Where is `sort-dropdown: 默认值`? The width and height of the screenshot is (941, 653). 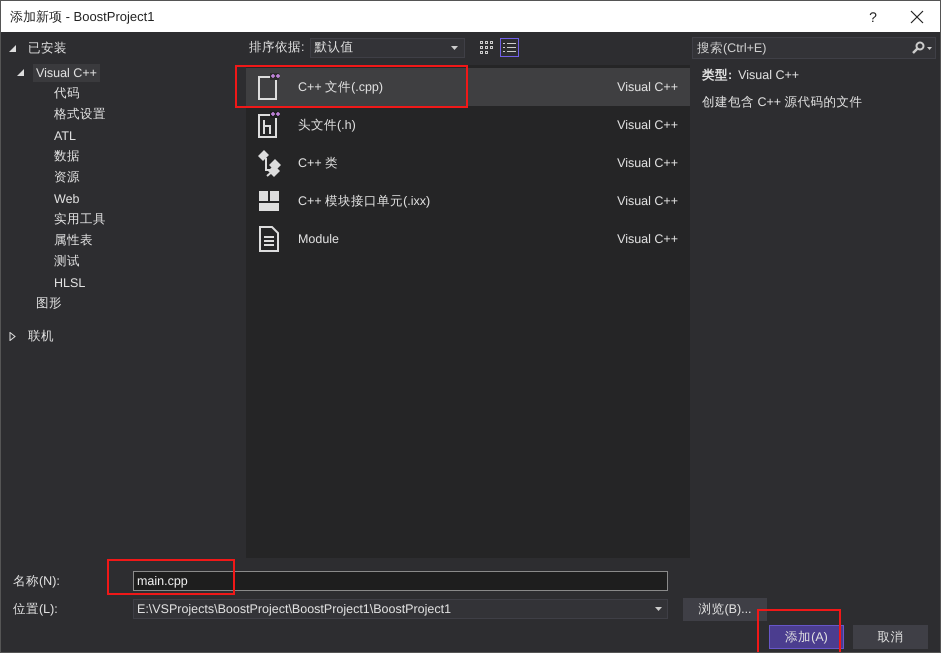 sort-dropdown: 默认值 is located at coordinates (388, 48).